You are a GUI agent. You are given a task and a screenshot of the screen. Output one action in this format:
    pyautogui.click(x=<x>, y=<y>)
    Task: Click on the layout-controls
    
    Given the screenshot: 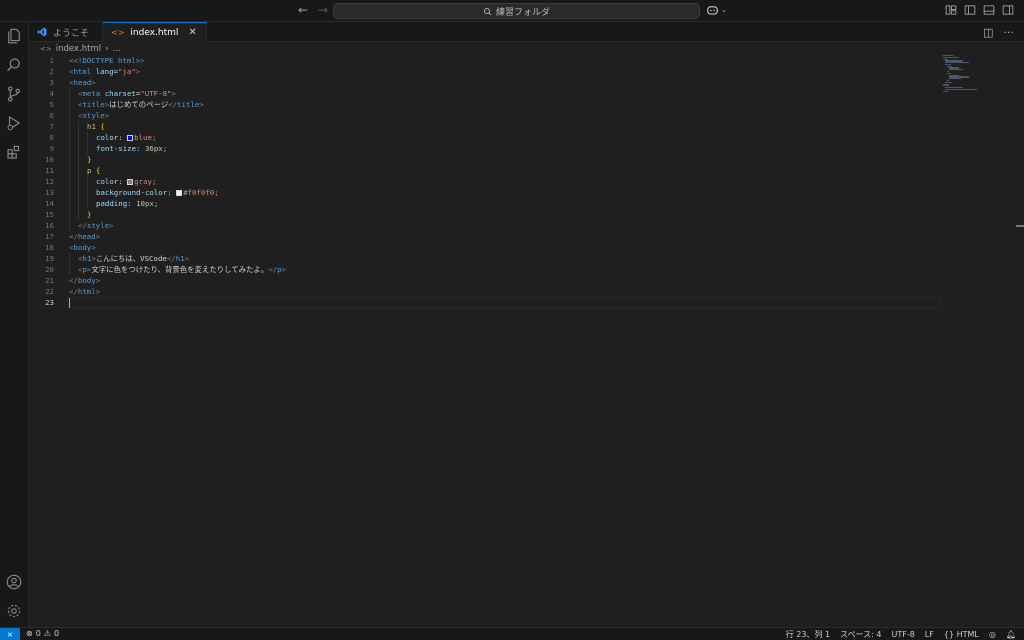 What is the action you would take?
    pyautogui.click(x=979, y=10)
    